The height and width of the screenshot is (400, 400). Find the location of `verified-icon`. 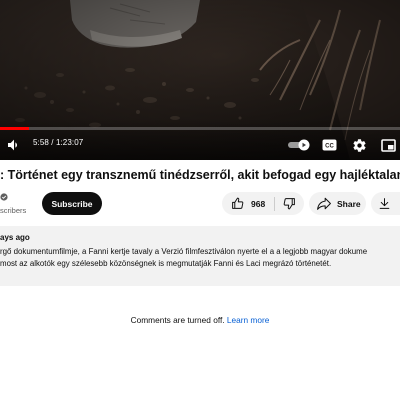

verified-icon is located at coordinates (4, 197).